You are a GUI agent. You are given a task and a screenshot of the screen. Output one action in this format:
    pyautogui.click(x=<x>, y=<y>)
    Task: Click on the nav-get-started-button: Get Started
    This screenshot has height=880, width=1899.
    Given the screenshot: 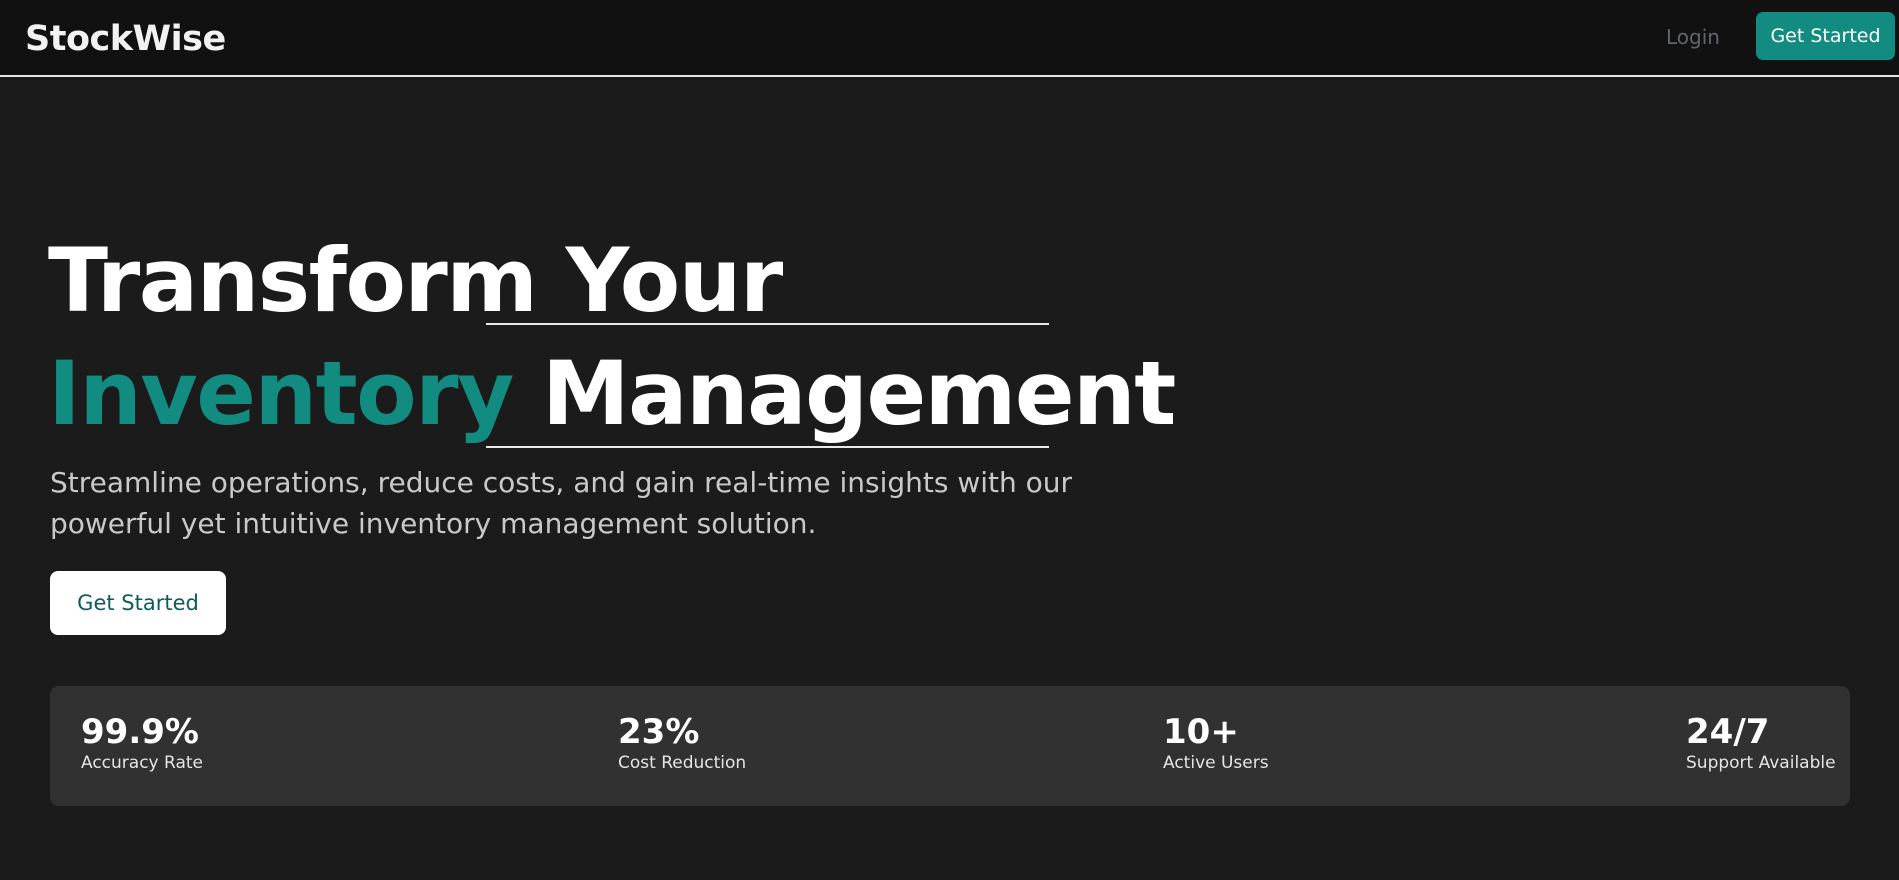 What is the action you would take?
    pyautogui.click(x=1825, y=36)
    